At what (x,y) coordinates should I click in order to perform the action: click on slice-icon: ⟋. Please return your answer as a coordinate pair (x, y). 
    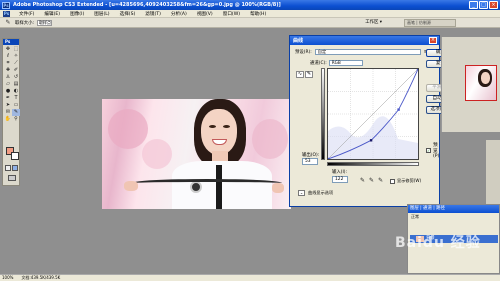
    Looking at the image, I should click on (16, 63).